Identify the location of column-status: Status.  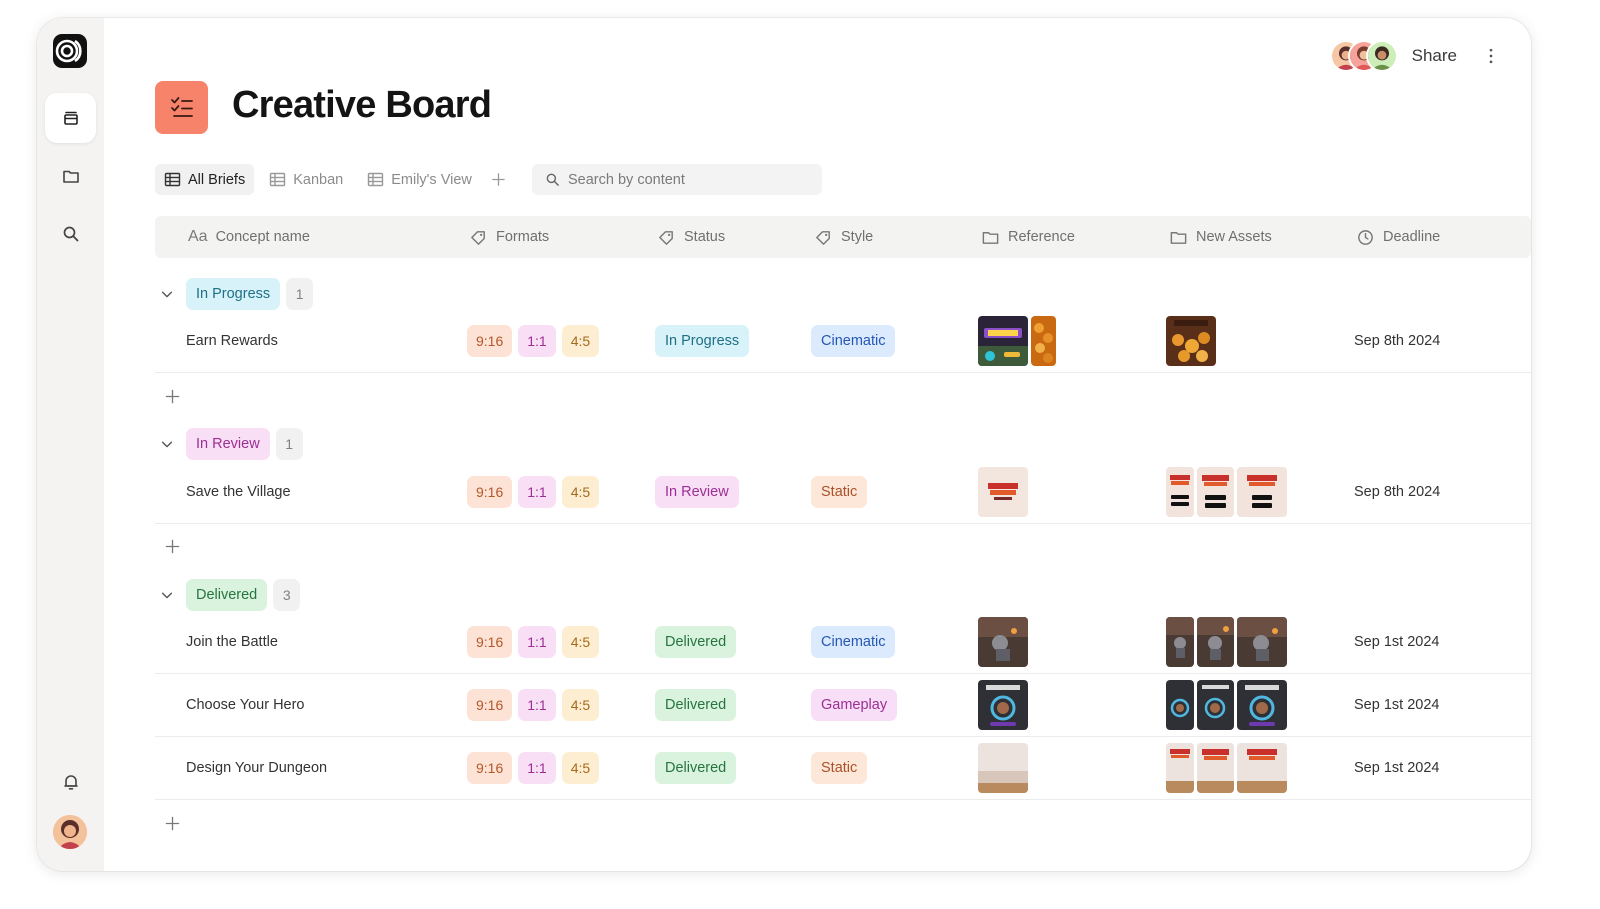
(691, 237).